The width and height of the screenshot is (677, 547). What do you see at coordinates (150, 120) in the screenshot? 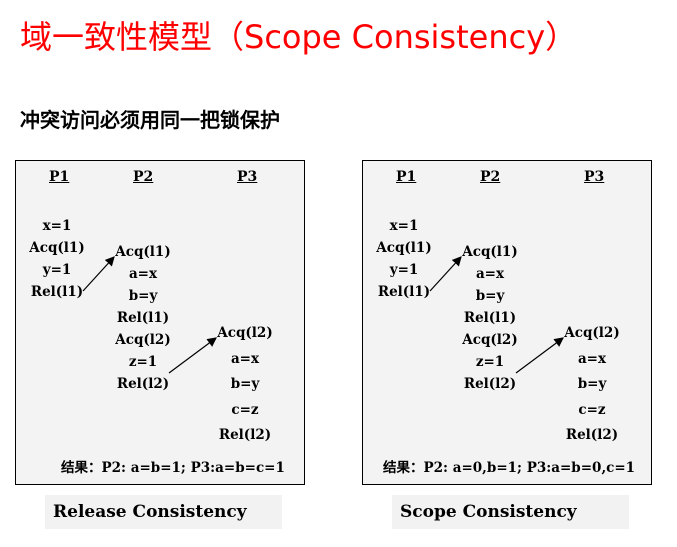
I see `slide-subtitle: 冲突访问必须用同一把锁保护` at bounding box center [150, 120].